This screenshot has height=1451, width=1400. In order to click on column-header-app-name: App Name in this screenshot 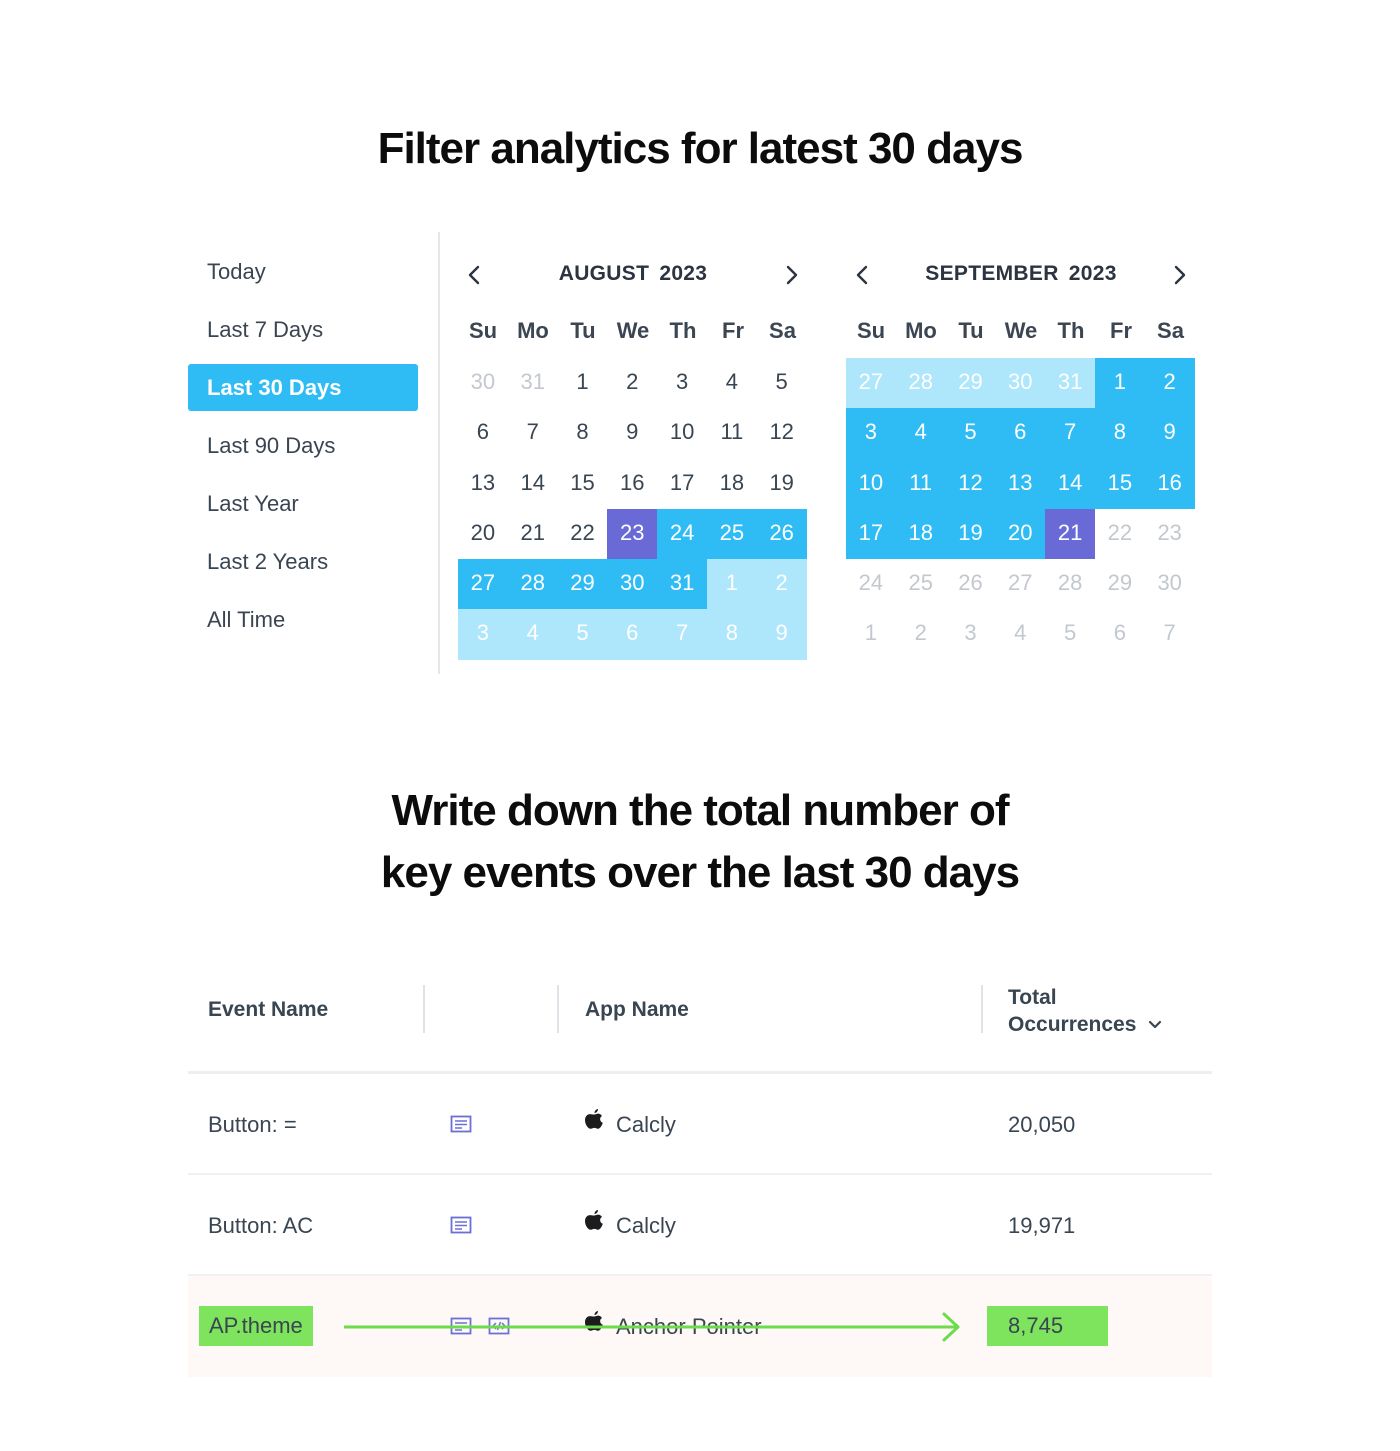, I will do `click(637, 1010)`.